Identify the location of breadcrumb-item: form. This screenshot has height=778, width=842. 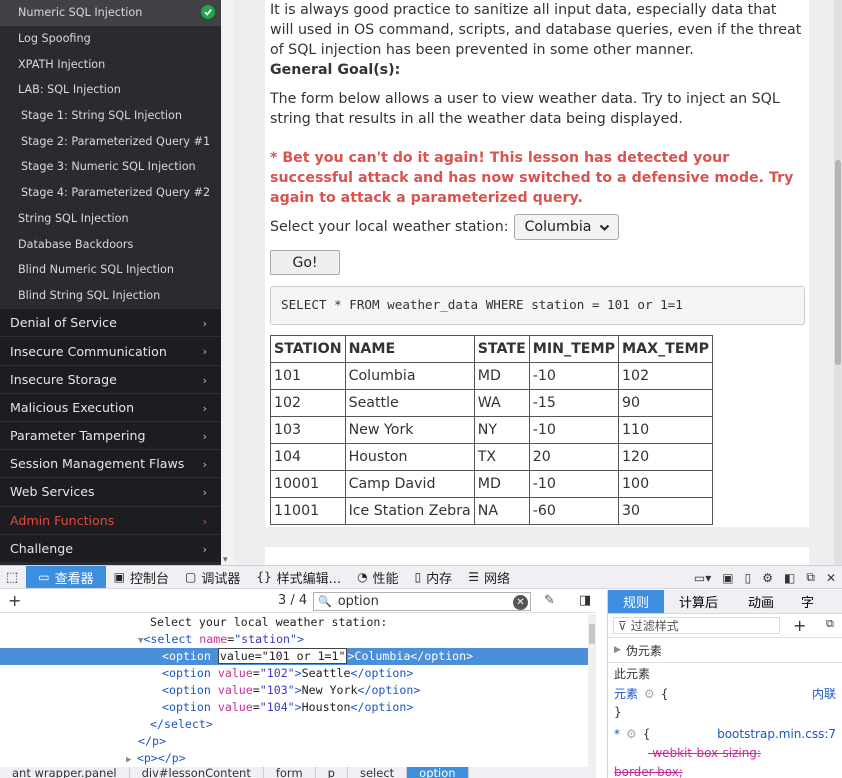
(290, 772).